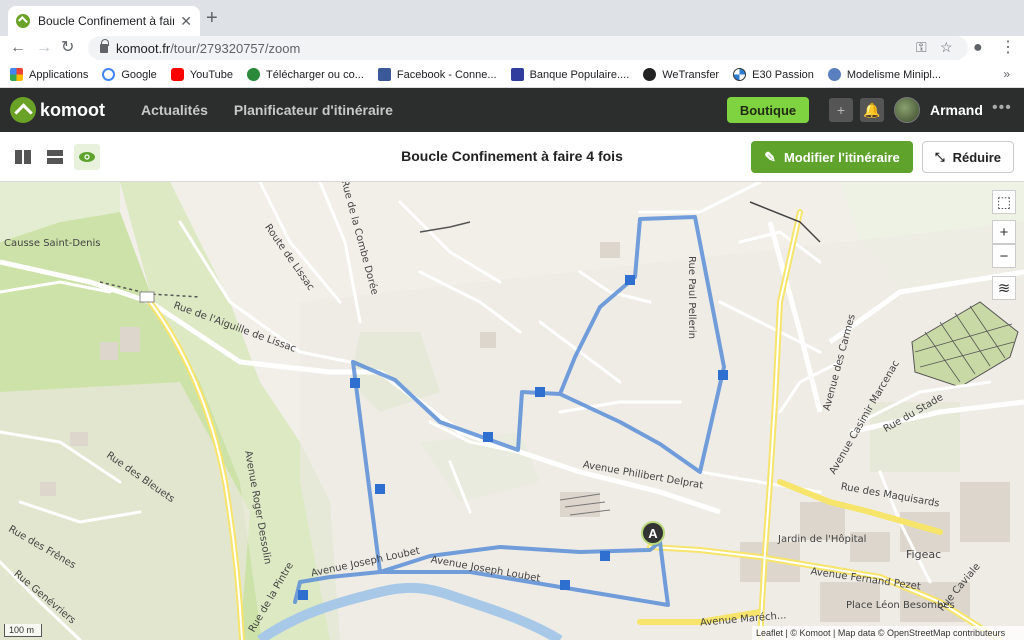 This screenshot has width=1024, height=640. Describe the element at coordinates (44, 48) in the screenshot. I see `forward-icon: →` at that location.